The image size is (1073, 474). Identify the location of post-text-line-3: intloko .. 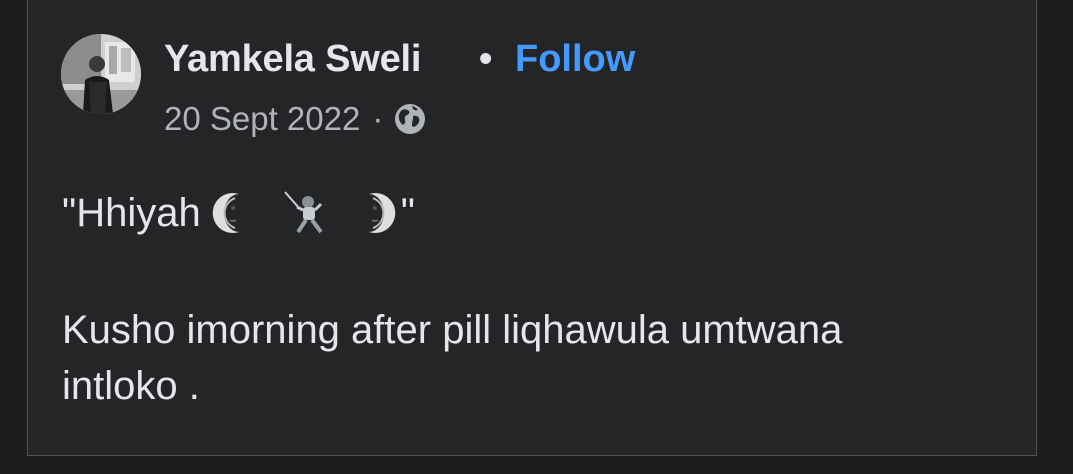
(131, 386).